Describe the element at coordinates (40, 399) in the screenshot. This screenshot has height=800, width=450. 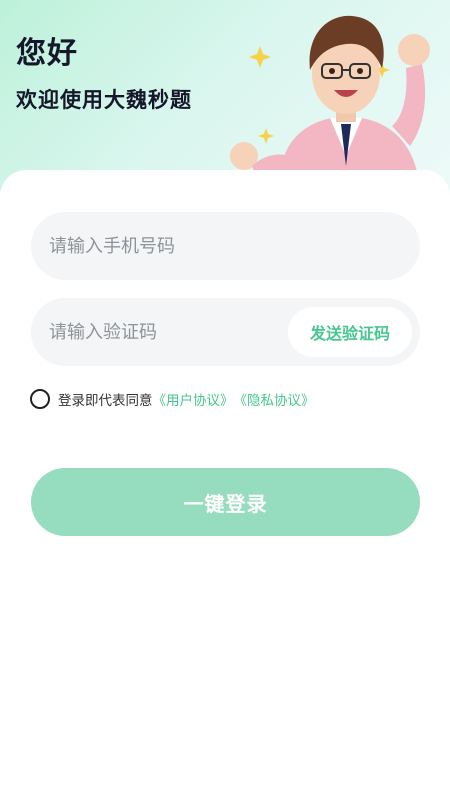
I see `agreement-radio` at that location.